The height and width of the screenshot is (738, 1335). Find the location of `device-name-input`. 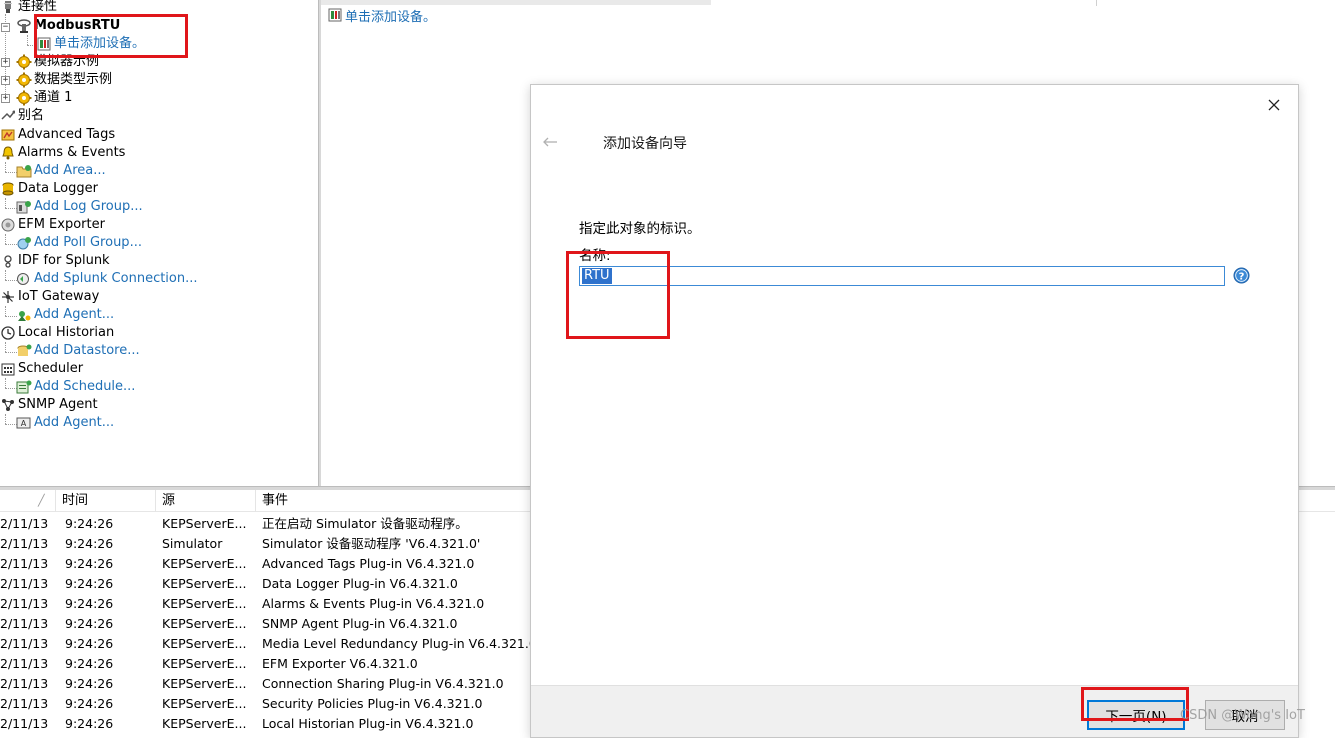

device-name-input is located at coordinates (902, 276).